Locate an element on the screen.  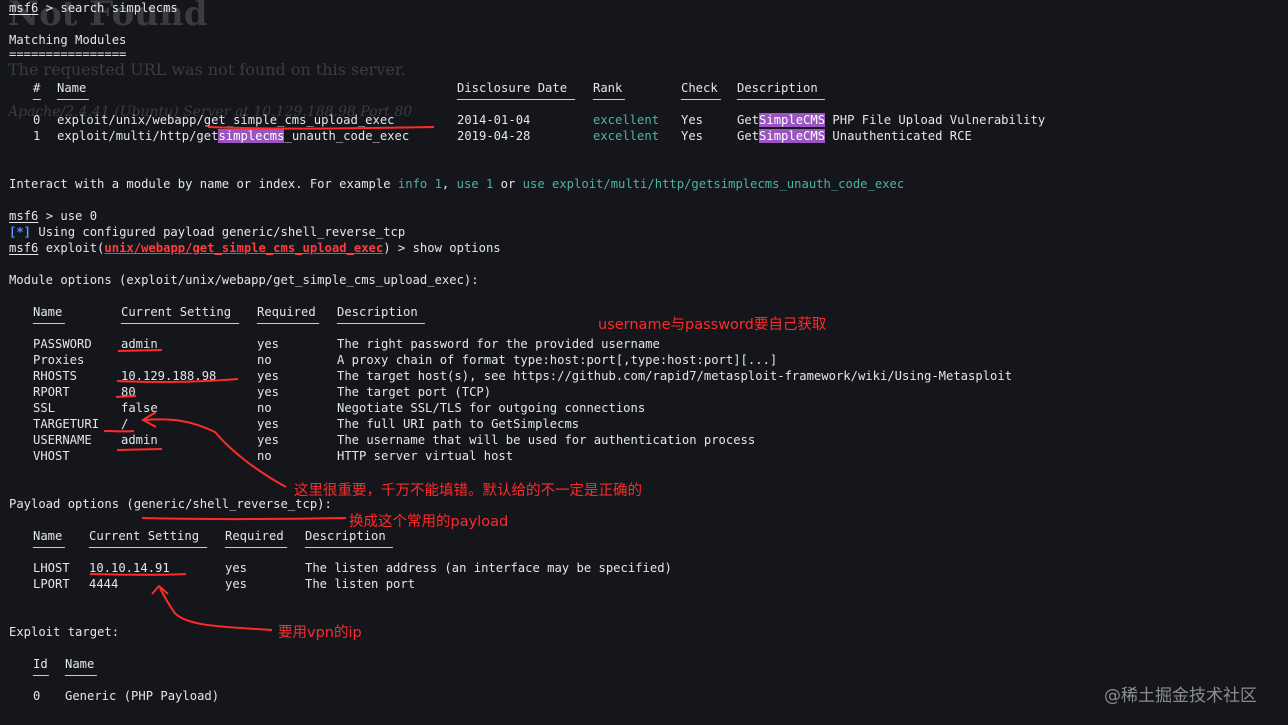
option-name: SSL is located at coordinates (44, 408).